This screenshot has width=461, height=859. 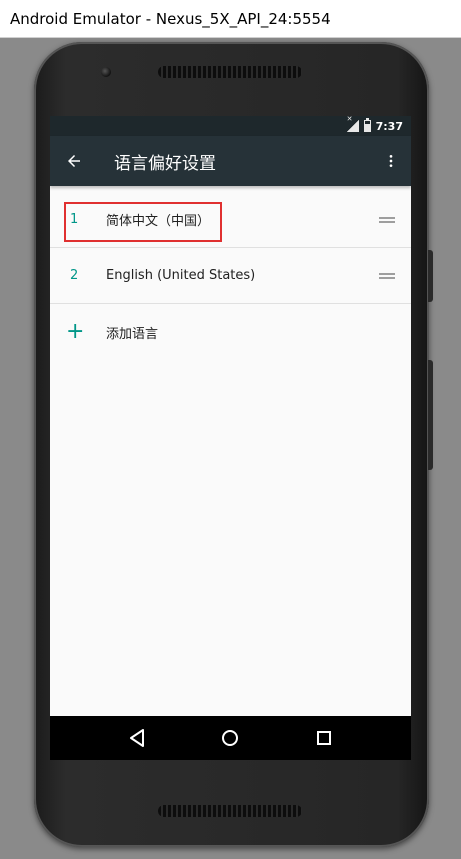 I want to click on battery-icon, so click(x=367, y=125).